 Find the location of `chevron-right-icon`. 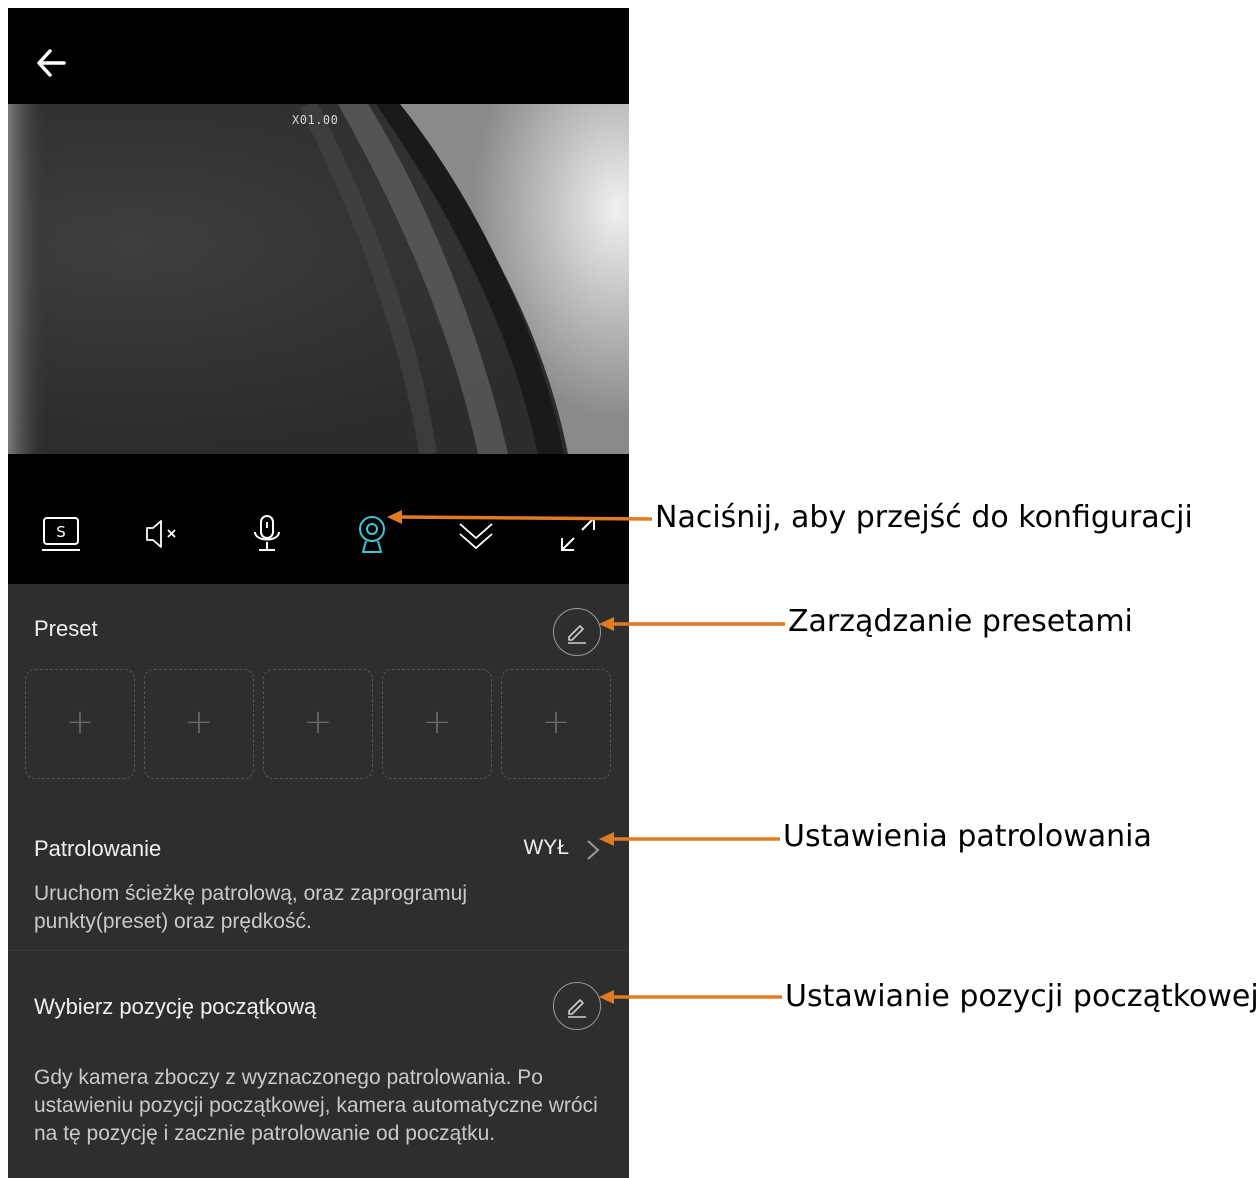

chevron-right-icon is located at coordinates (593, 850).